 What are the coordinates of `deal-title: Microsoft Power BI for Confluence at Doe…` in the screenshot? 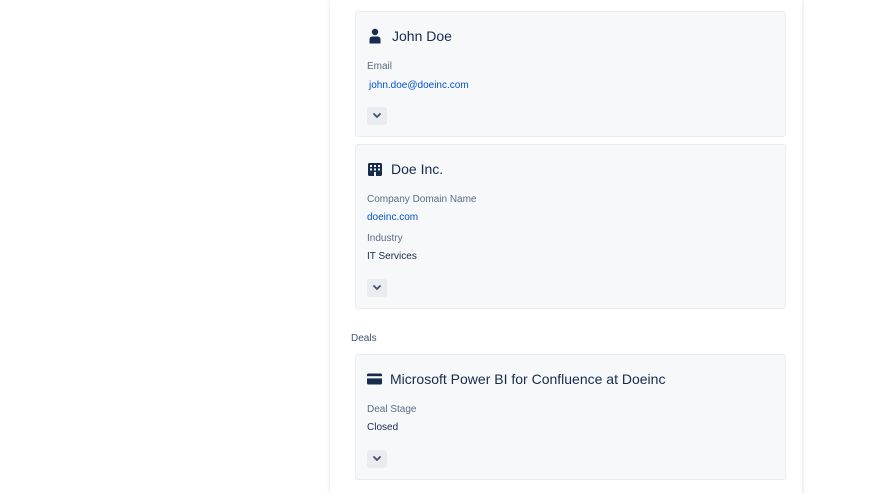 It's located at (527, 379).